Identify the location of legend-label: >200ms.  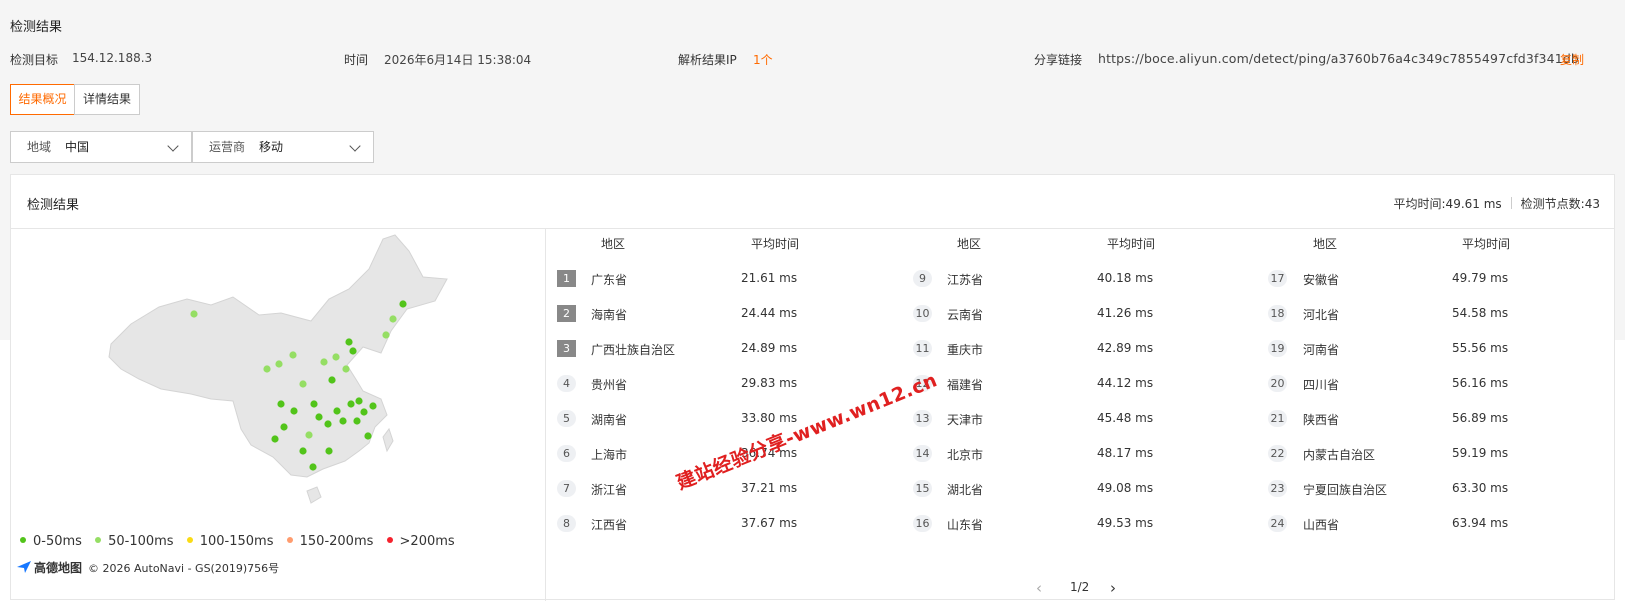
(427, 541).